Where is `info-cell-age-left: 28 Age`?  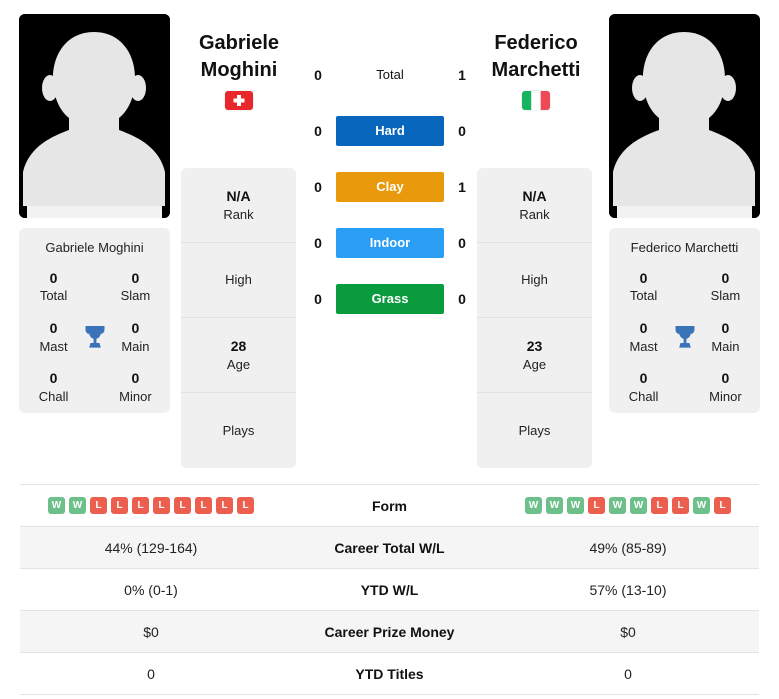
info-cell-age-left: 28 Age is located at coordinates (238, 355).